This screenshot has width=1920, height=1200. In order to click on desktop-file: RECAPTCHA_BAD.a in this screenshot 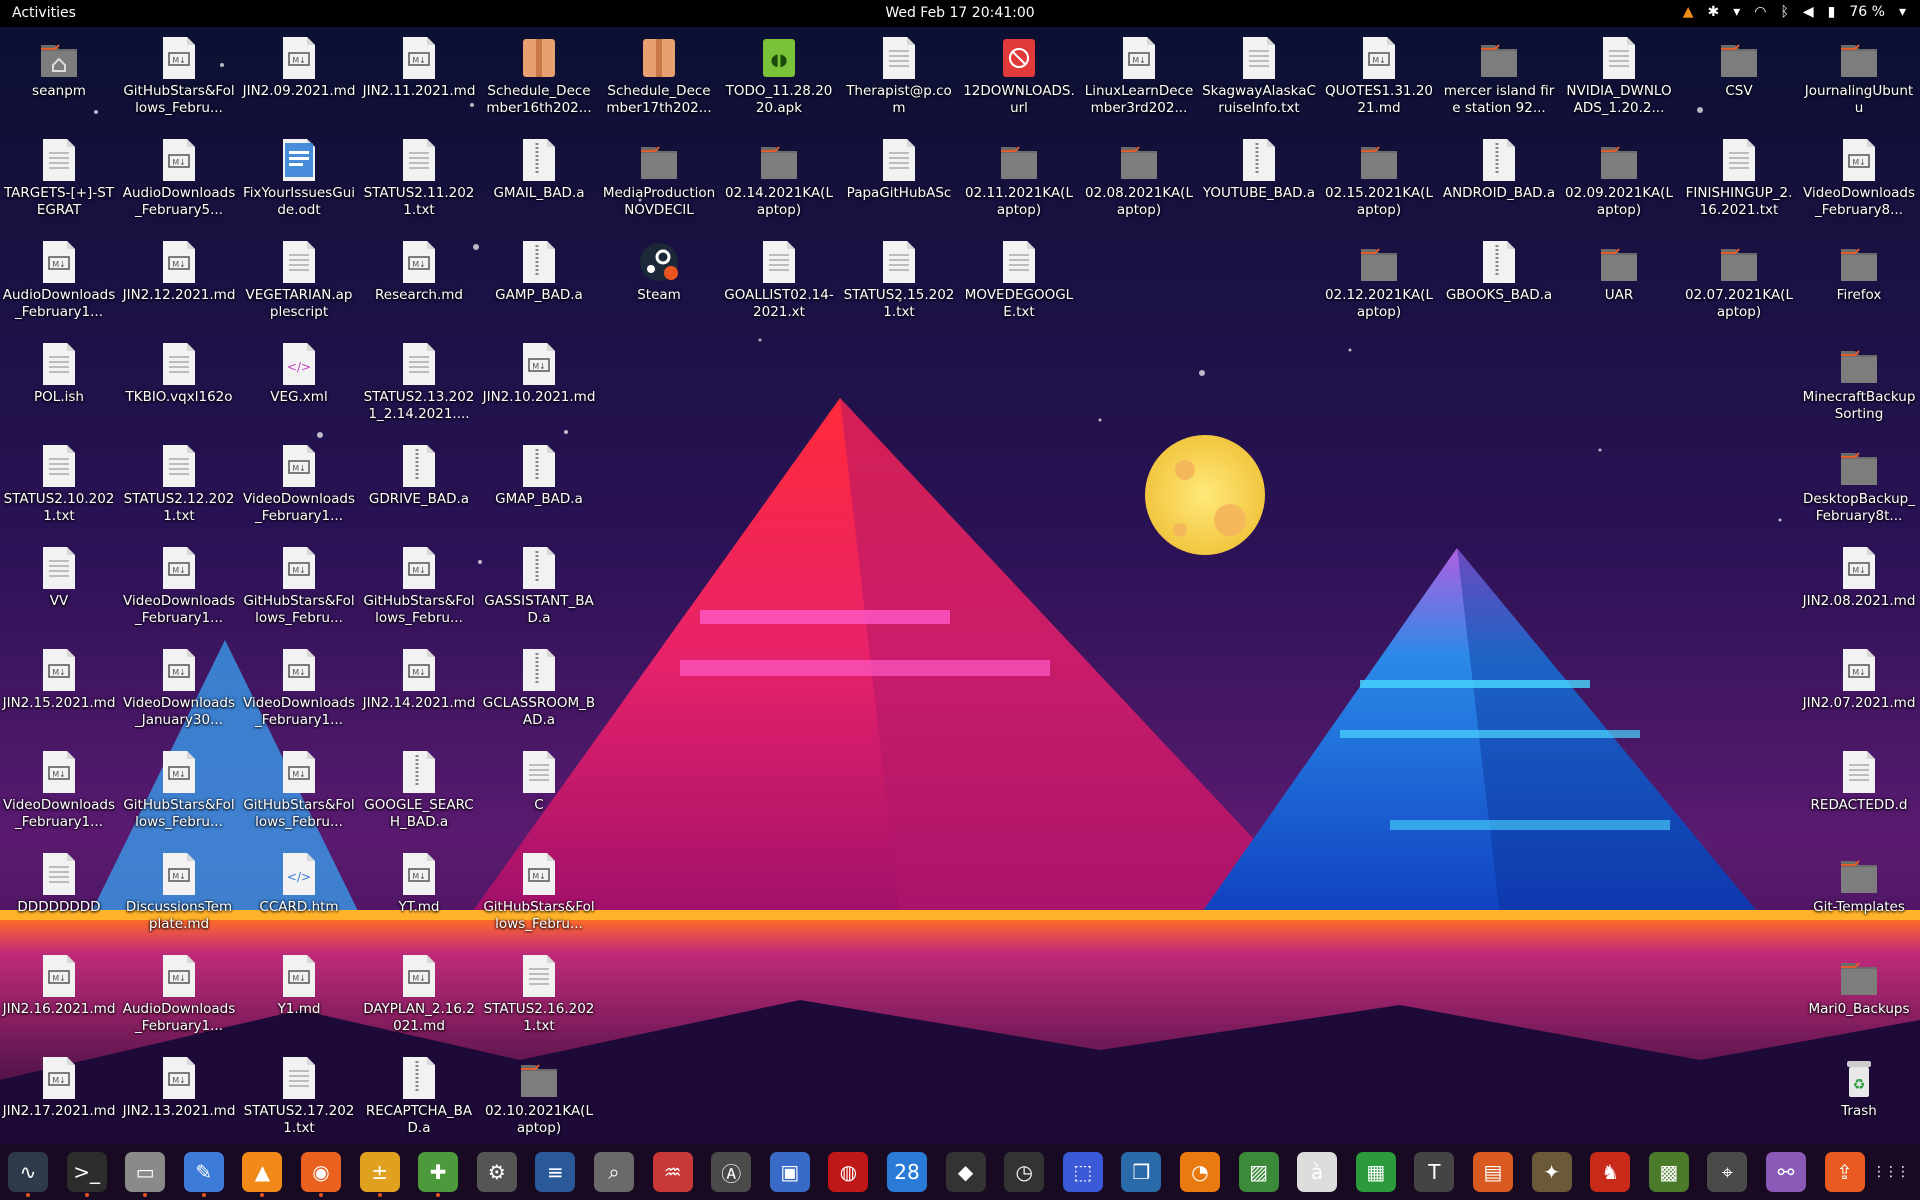, I will do `click(419, 1100)`.